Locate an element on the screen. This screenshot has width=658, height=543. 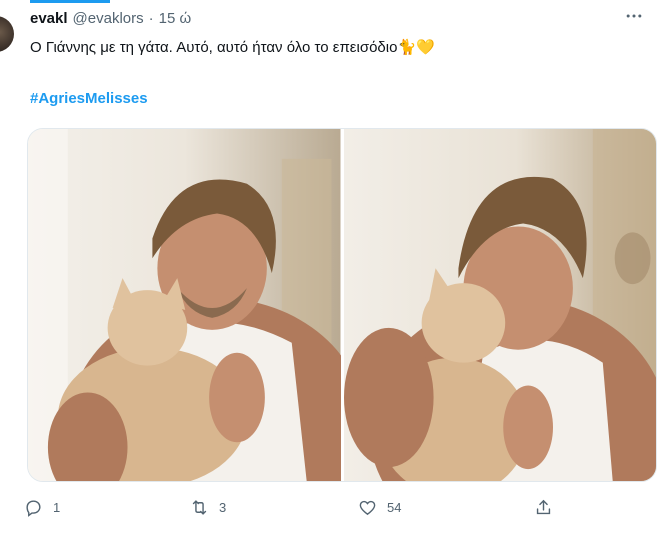
share-icon is located at coordinates (543, 507).